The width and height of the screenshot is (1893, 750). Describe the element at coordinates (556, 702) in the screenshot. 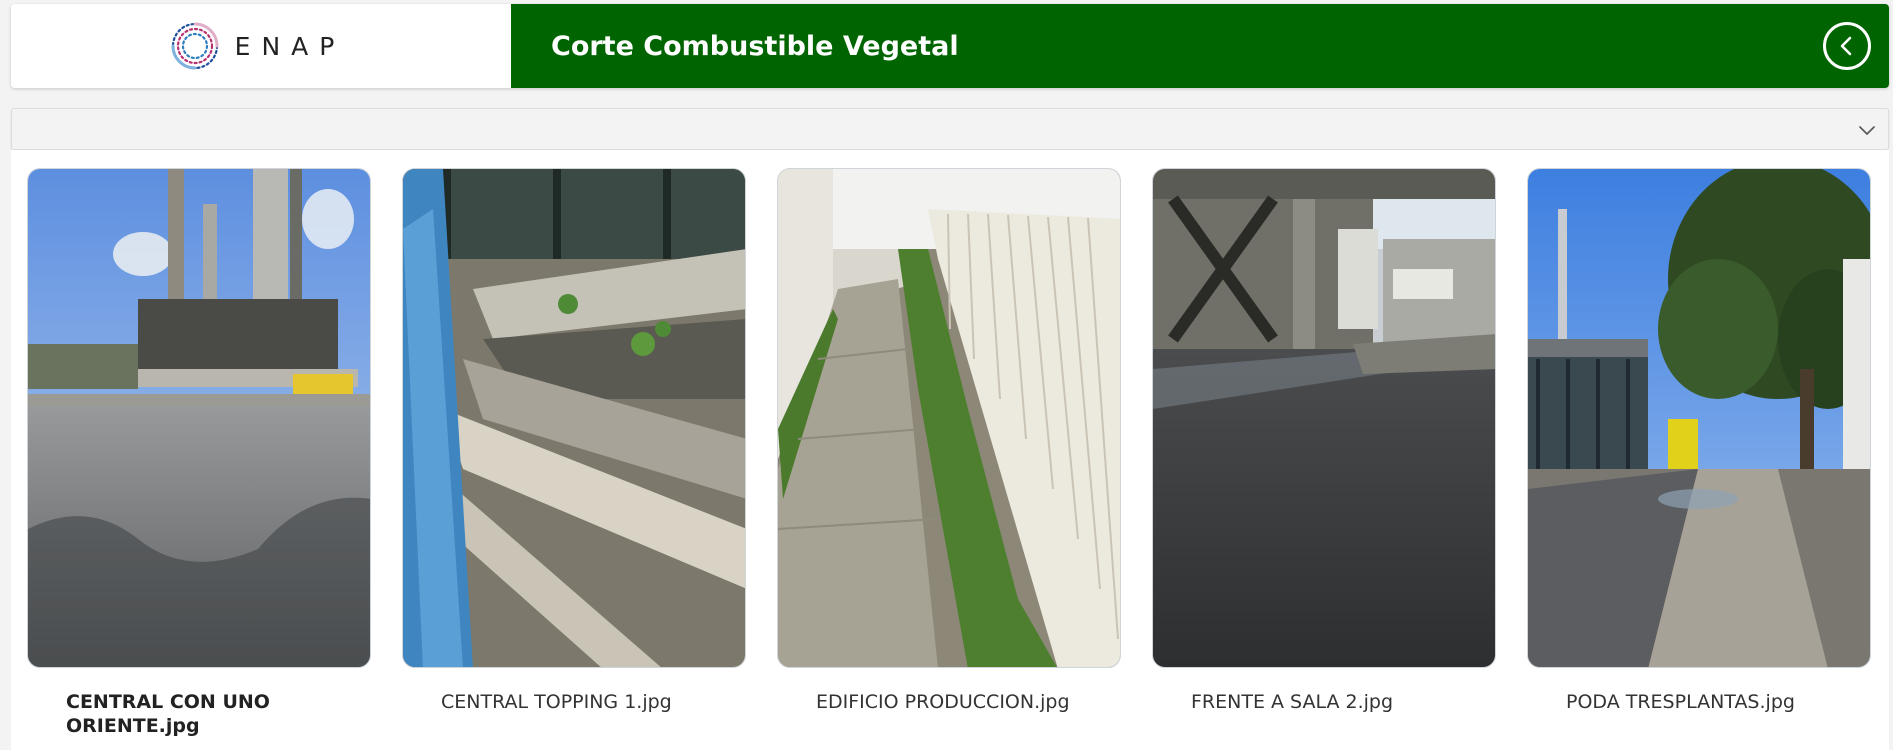

I see `photo-caption: CENTRAL TOPPING 1.jpg` at that location.